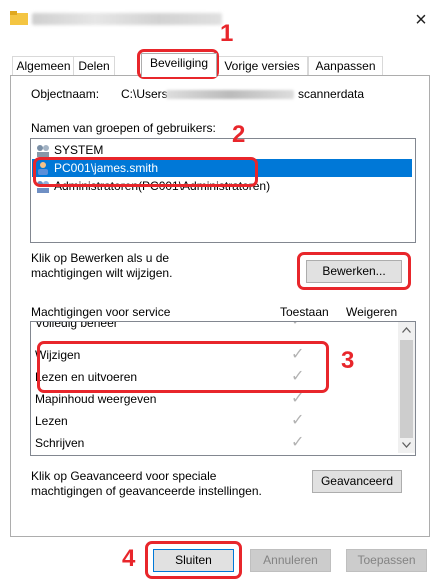 This screenshot has width=439, height=581. I want to click on callout-number-1: 1, so click(227, 33).